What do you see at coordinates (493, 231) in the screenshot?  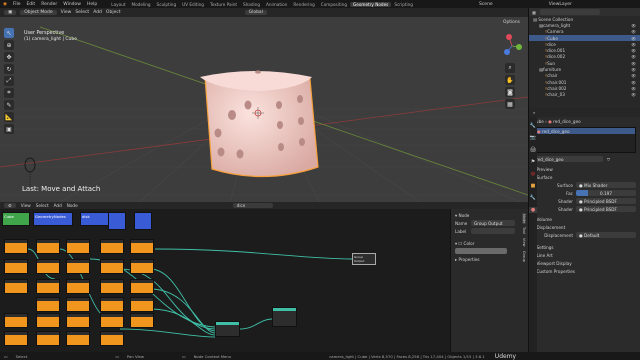 I see `node-label-field` at bounding box center [493, 231].